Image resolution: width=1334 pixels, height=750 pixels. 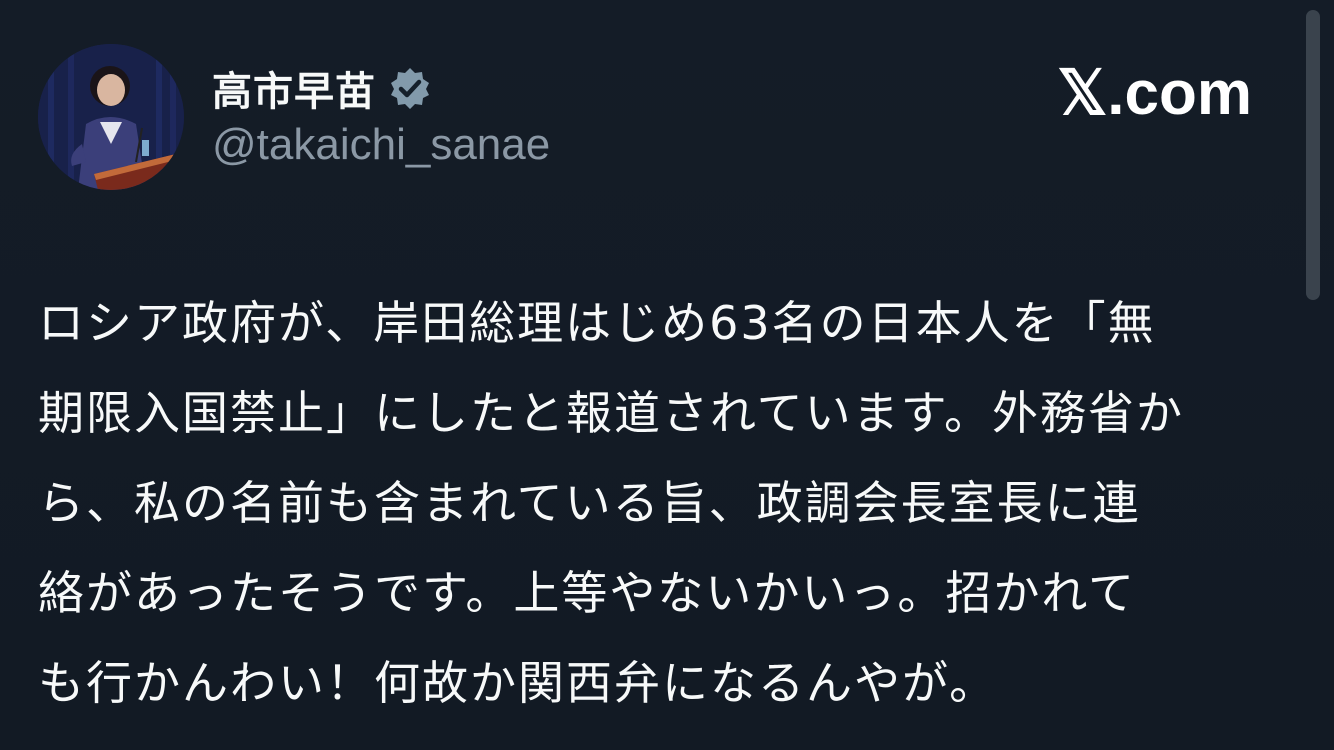 What do you see at coordinates (1313, 155) in the screenshot?
I see `scrollbar-thumb` at bounding box center [1313, 155].